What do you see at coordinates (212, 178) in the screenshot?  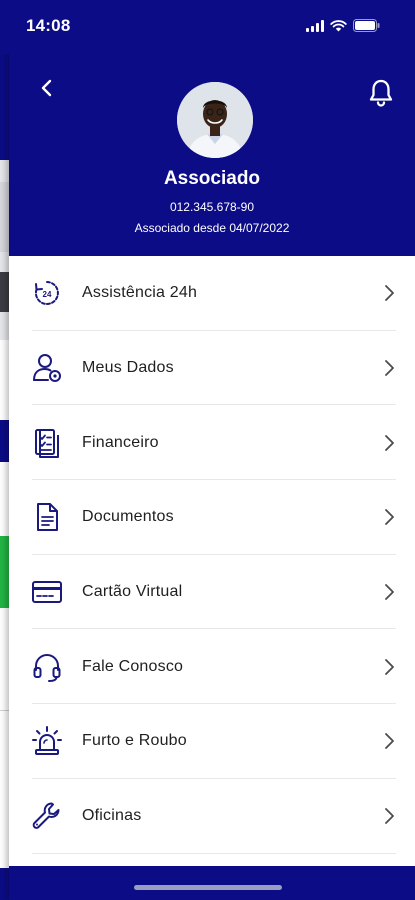 I see `profile-name: Associado` at bounding box center [212, 178].